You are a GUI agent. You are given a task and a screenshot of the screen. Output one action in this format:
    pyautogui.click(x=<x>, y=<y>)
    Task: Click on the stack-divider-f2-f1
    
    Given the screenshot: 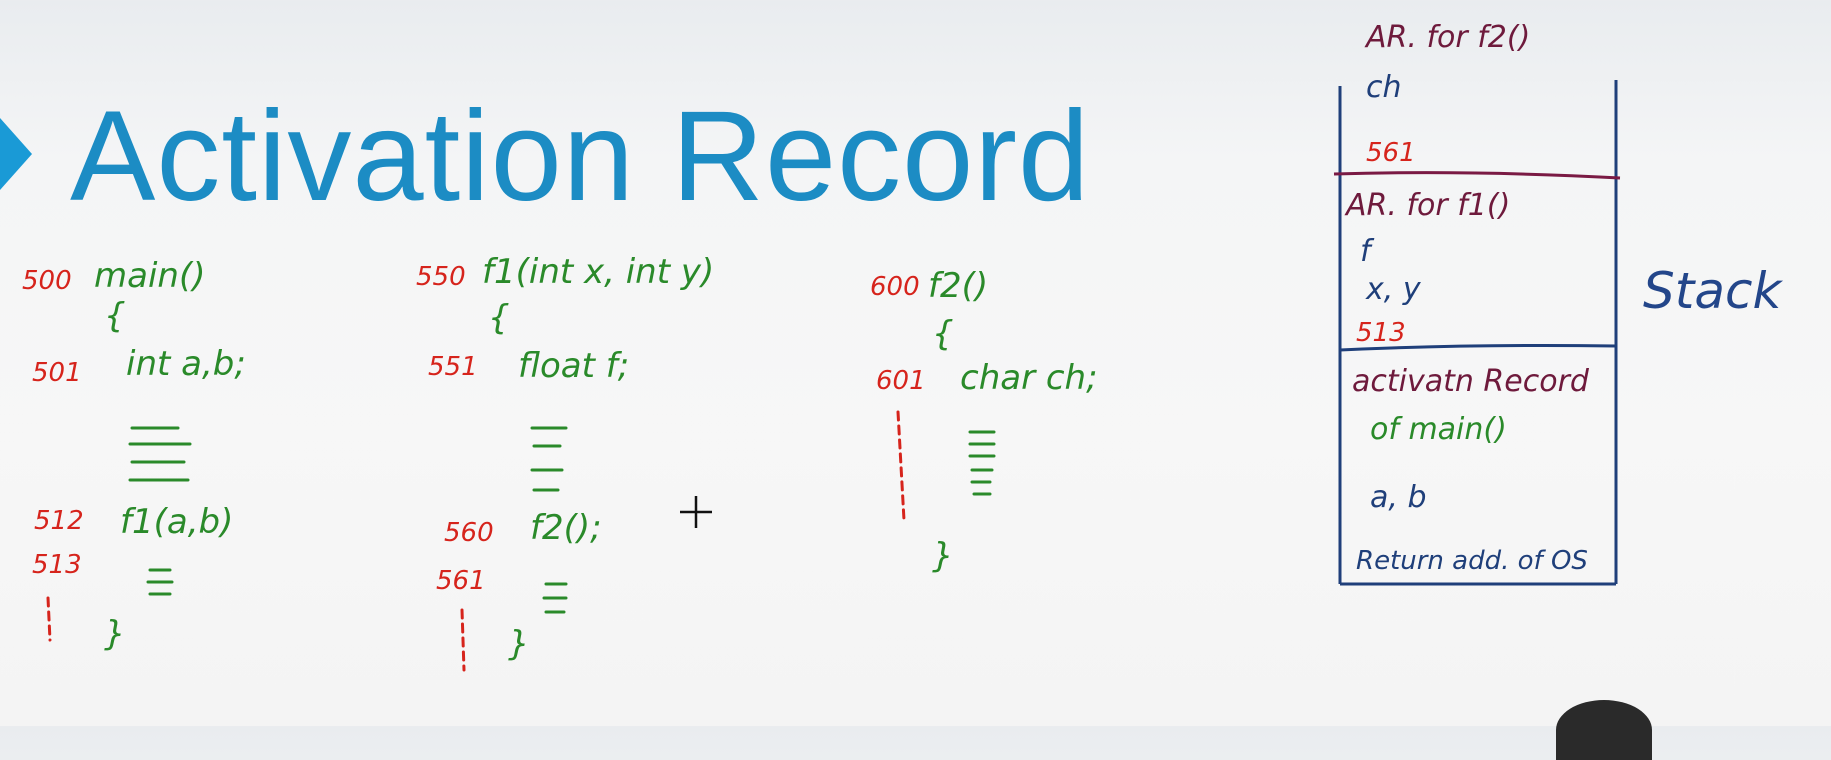 What is the action you would take?
    pyautogui.click(x=1477, y=175)
    